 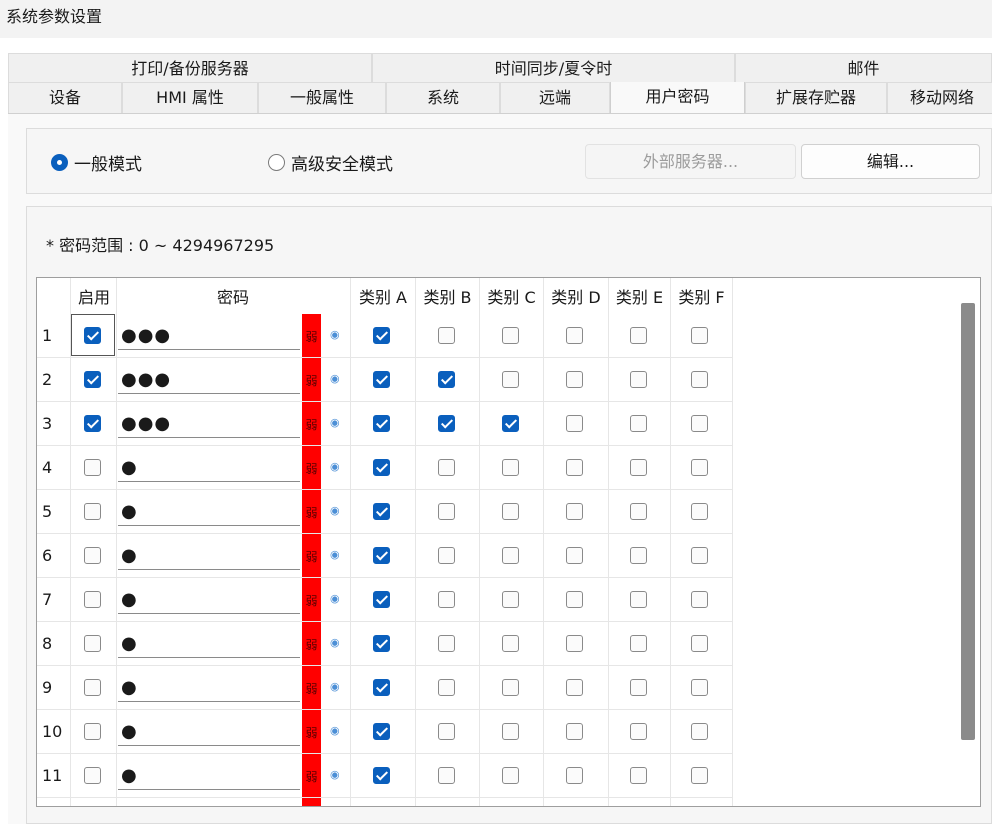 What do you see at coordinates (190, 67) in the screenshot?
I see `tab-print-backup-server: 打印/备份服务器` at bounding box center [190, 67].